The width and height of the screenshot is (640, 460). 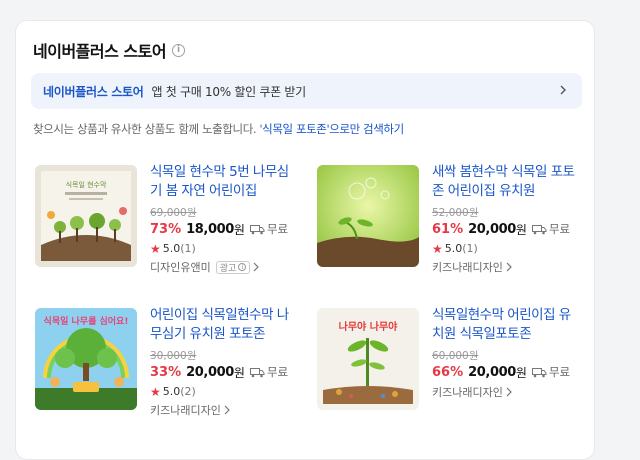 I want to click on product-name: 식목일현수막 어린이집 유치원 식목일포토존, so click(x=507, y=325).